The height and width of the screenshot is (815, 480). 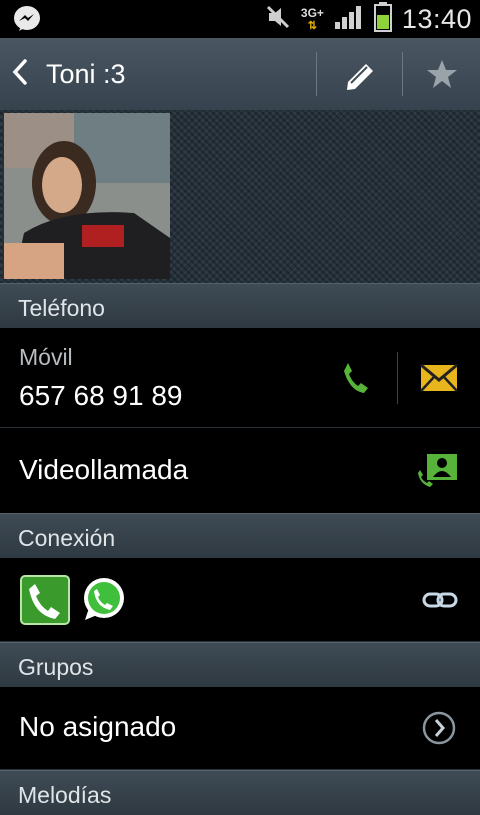 What do you see at coordinates (98, 726) in the screenshot?
I see `groups-value: No asignado` at bounding box center [98, 726].